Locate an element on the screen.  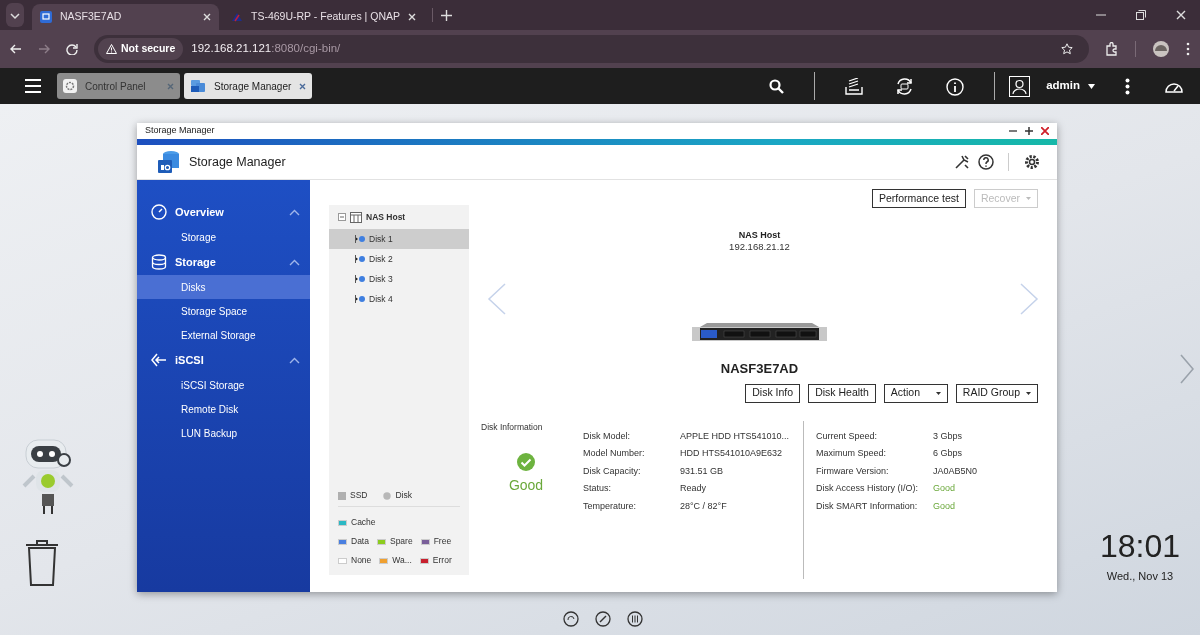
stack-icon is located at coordinates (854, 87).